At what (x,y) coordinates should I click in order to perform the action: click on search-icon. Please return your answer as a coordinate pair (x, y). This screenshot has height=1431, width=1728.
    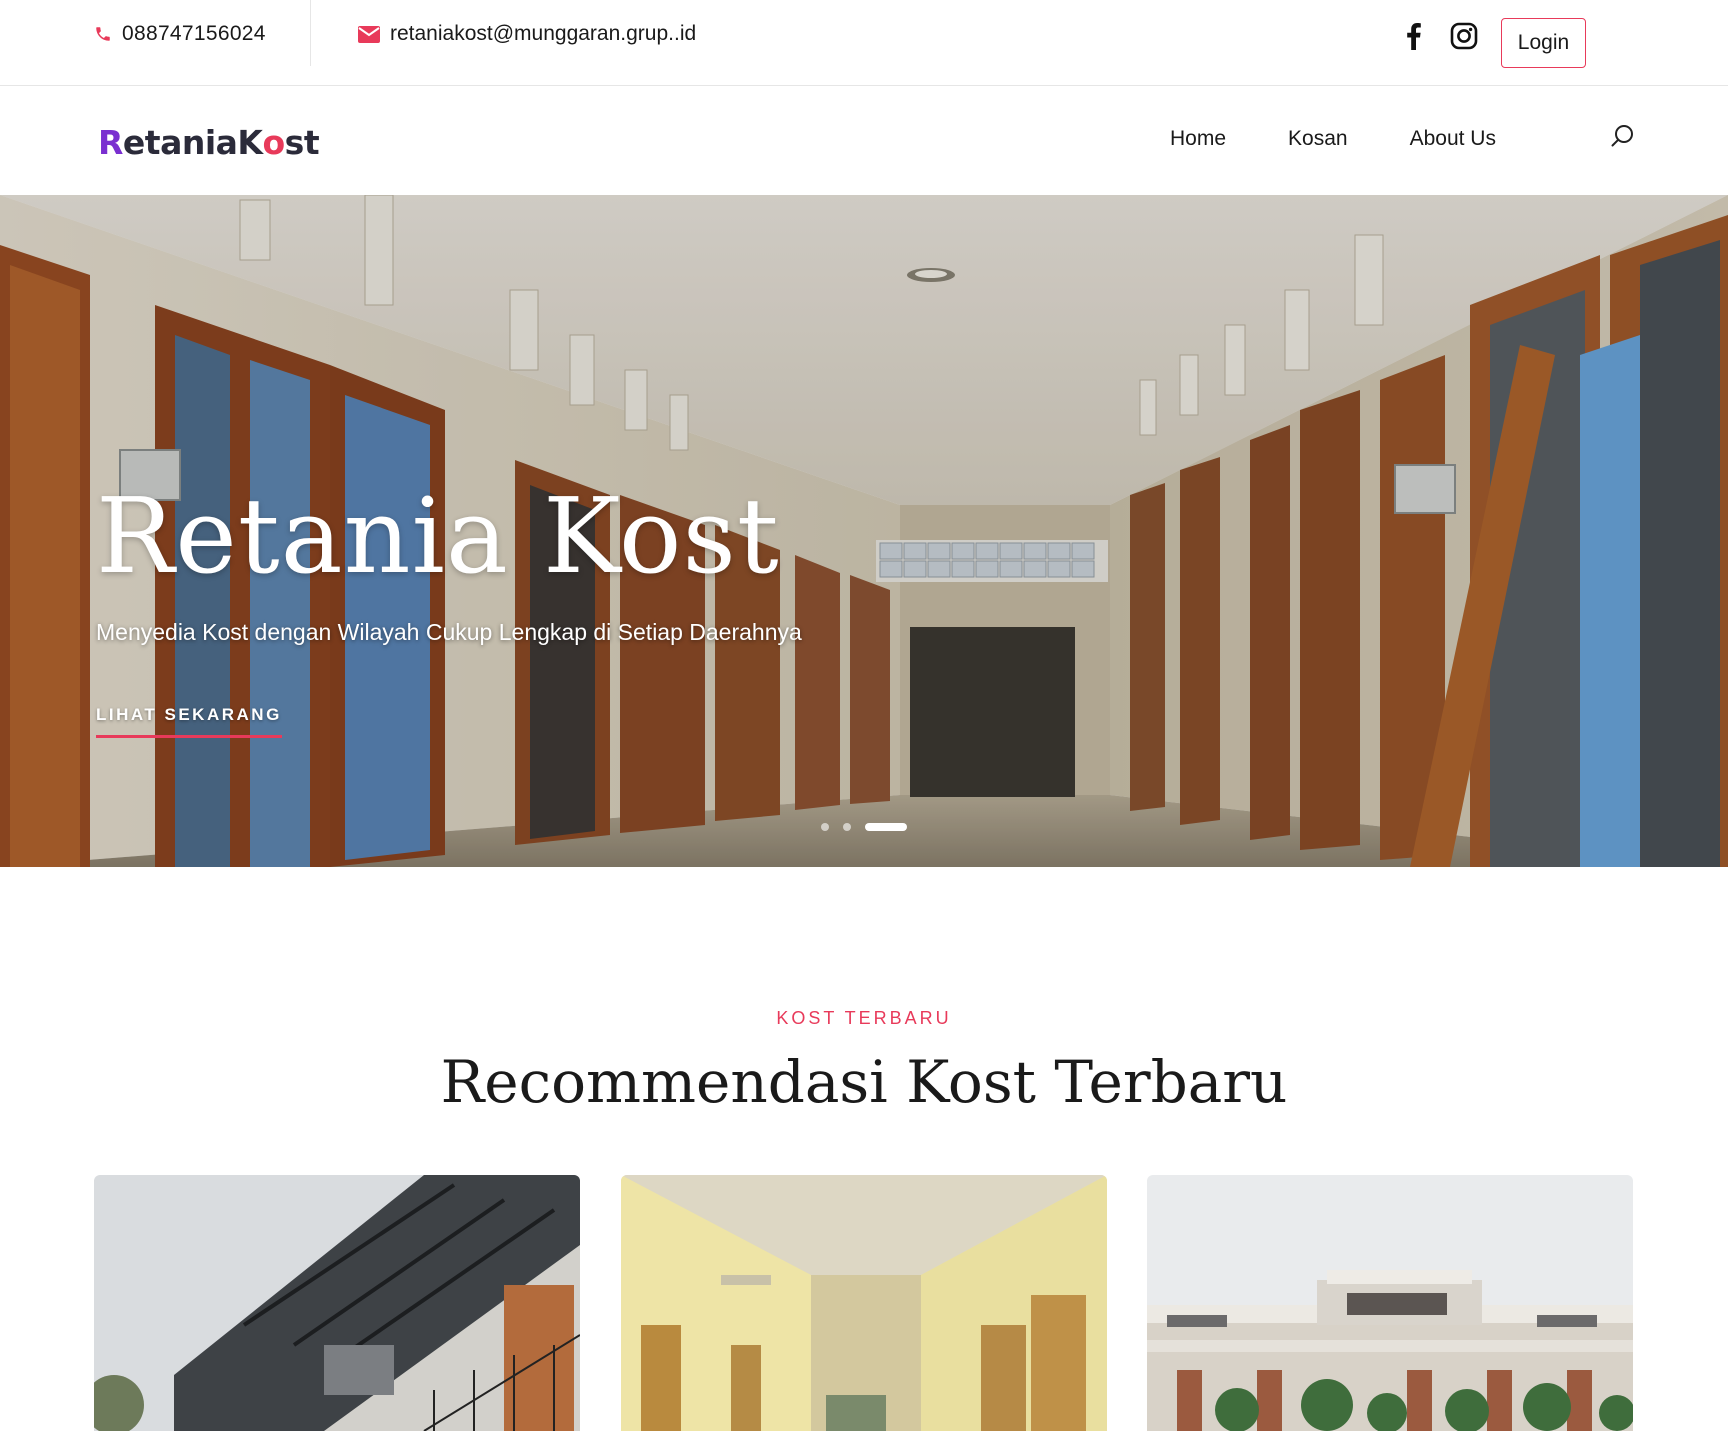
    Looking at the image, I should click on (1625, 138).